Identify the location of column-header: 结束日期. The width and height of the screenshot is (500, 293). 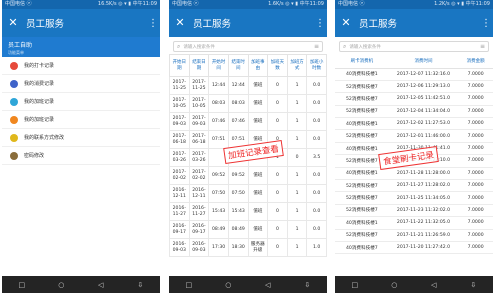
(199, 65).